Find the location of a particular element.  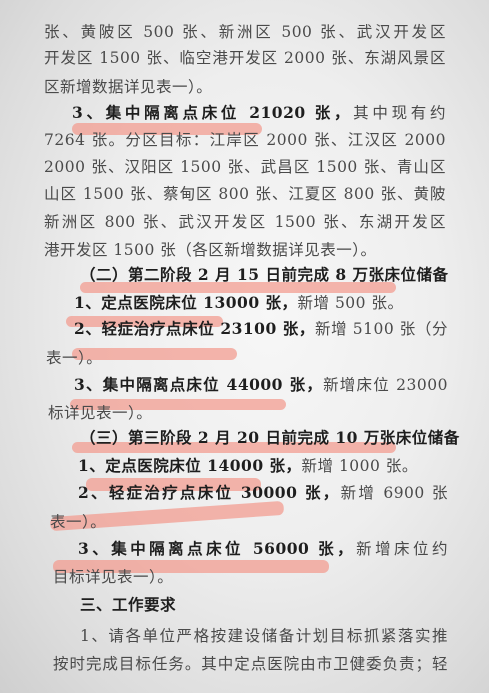

body-text: 区新增数据详见表一）。 is located at coordinates (128, 87).